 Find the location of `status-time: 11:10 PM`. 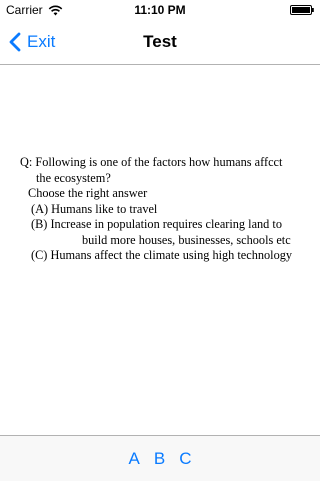

status-time: 11:10 PM is located at coordinates (160, 10).